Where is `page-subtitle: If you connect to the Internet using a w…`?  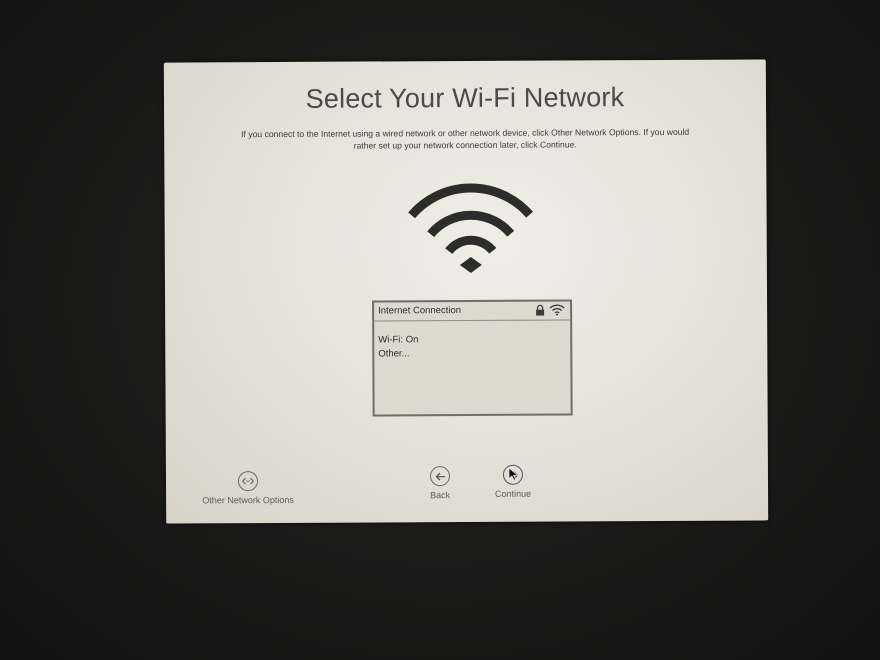
page-subtitle: If you connect to the Internet using a w… is located at coordinates (465, 138).